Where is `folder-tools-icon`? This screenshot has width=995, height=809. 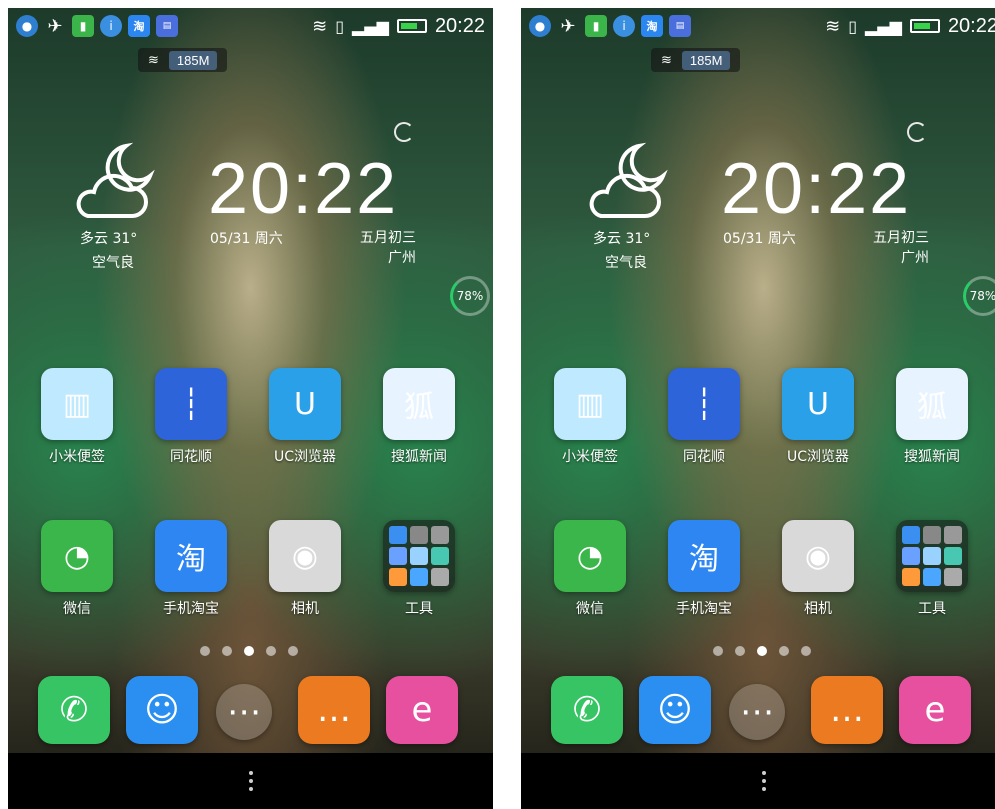 folder-tools-icon is located at coordinates (419, 556).